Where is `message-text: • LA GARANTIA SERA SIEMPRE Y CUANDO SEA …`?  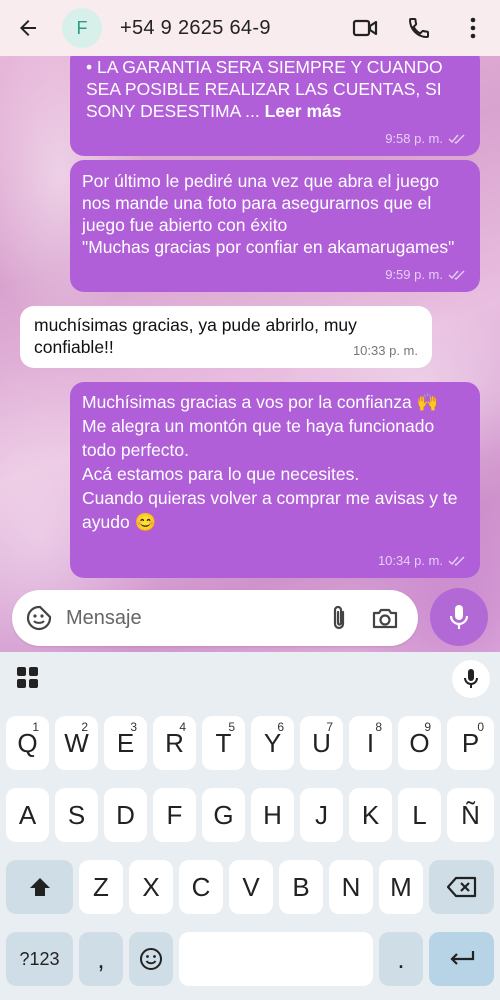 message-text: • LA GARANTIA SERA SIEMPRE Y CUANDO SEA … is located at coordinates (275, 89).